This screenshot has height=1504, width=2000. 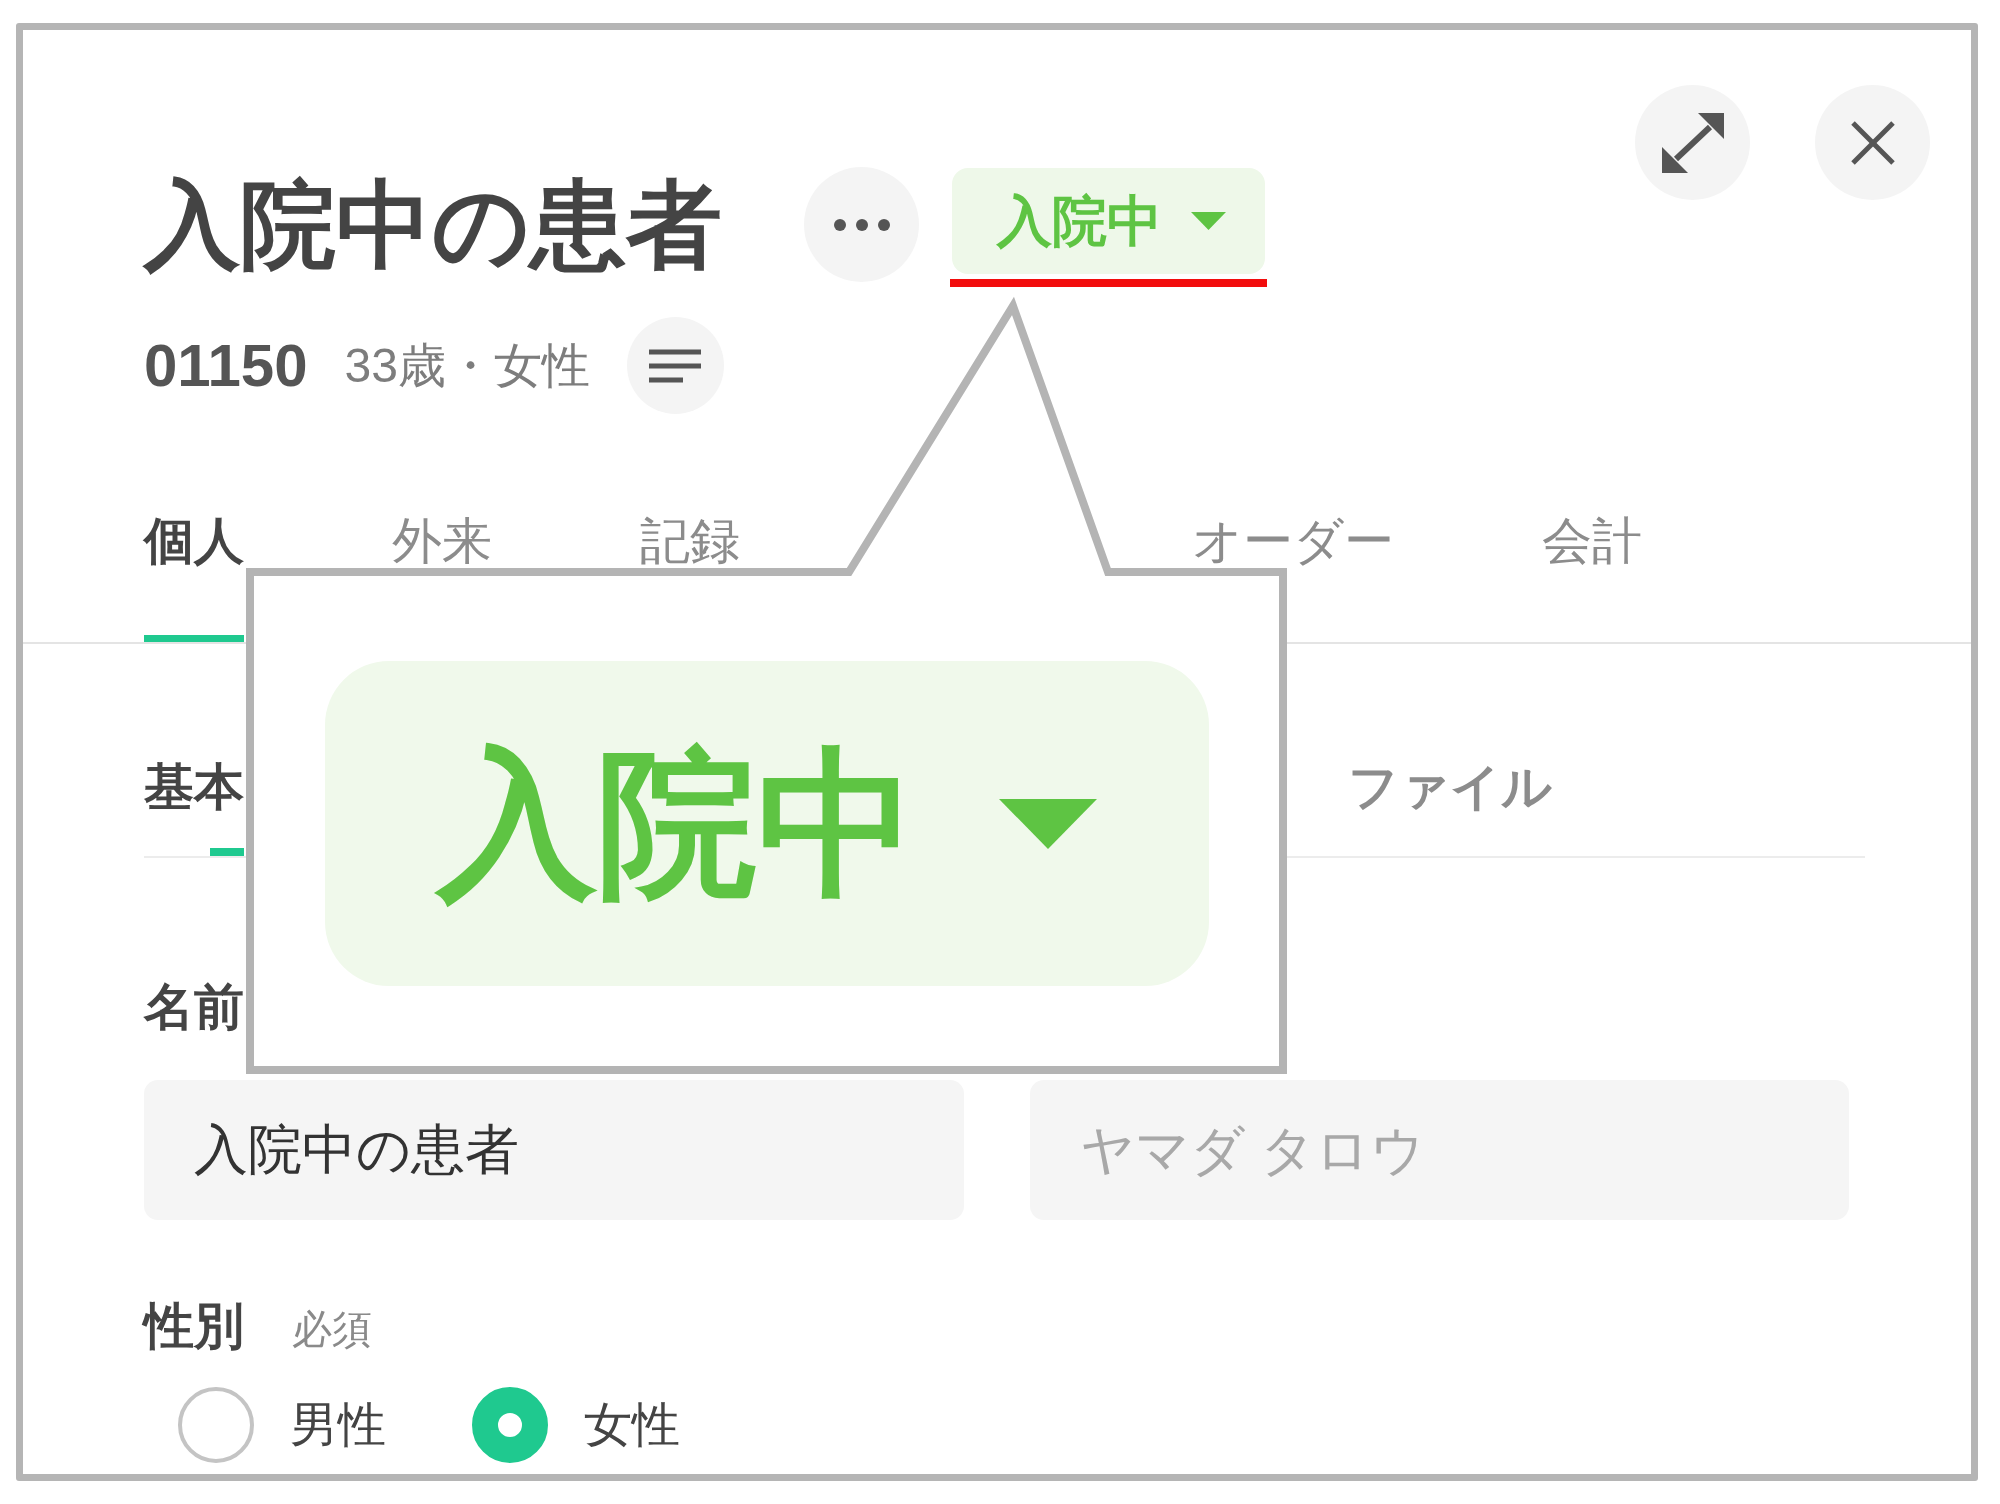 What do you see at coordinates (332, 1329) in the screenshot?
I see `required-text: 必須` at bounding box center [332, 1329].